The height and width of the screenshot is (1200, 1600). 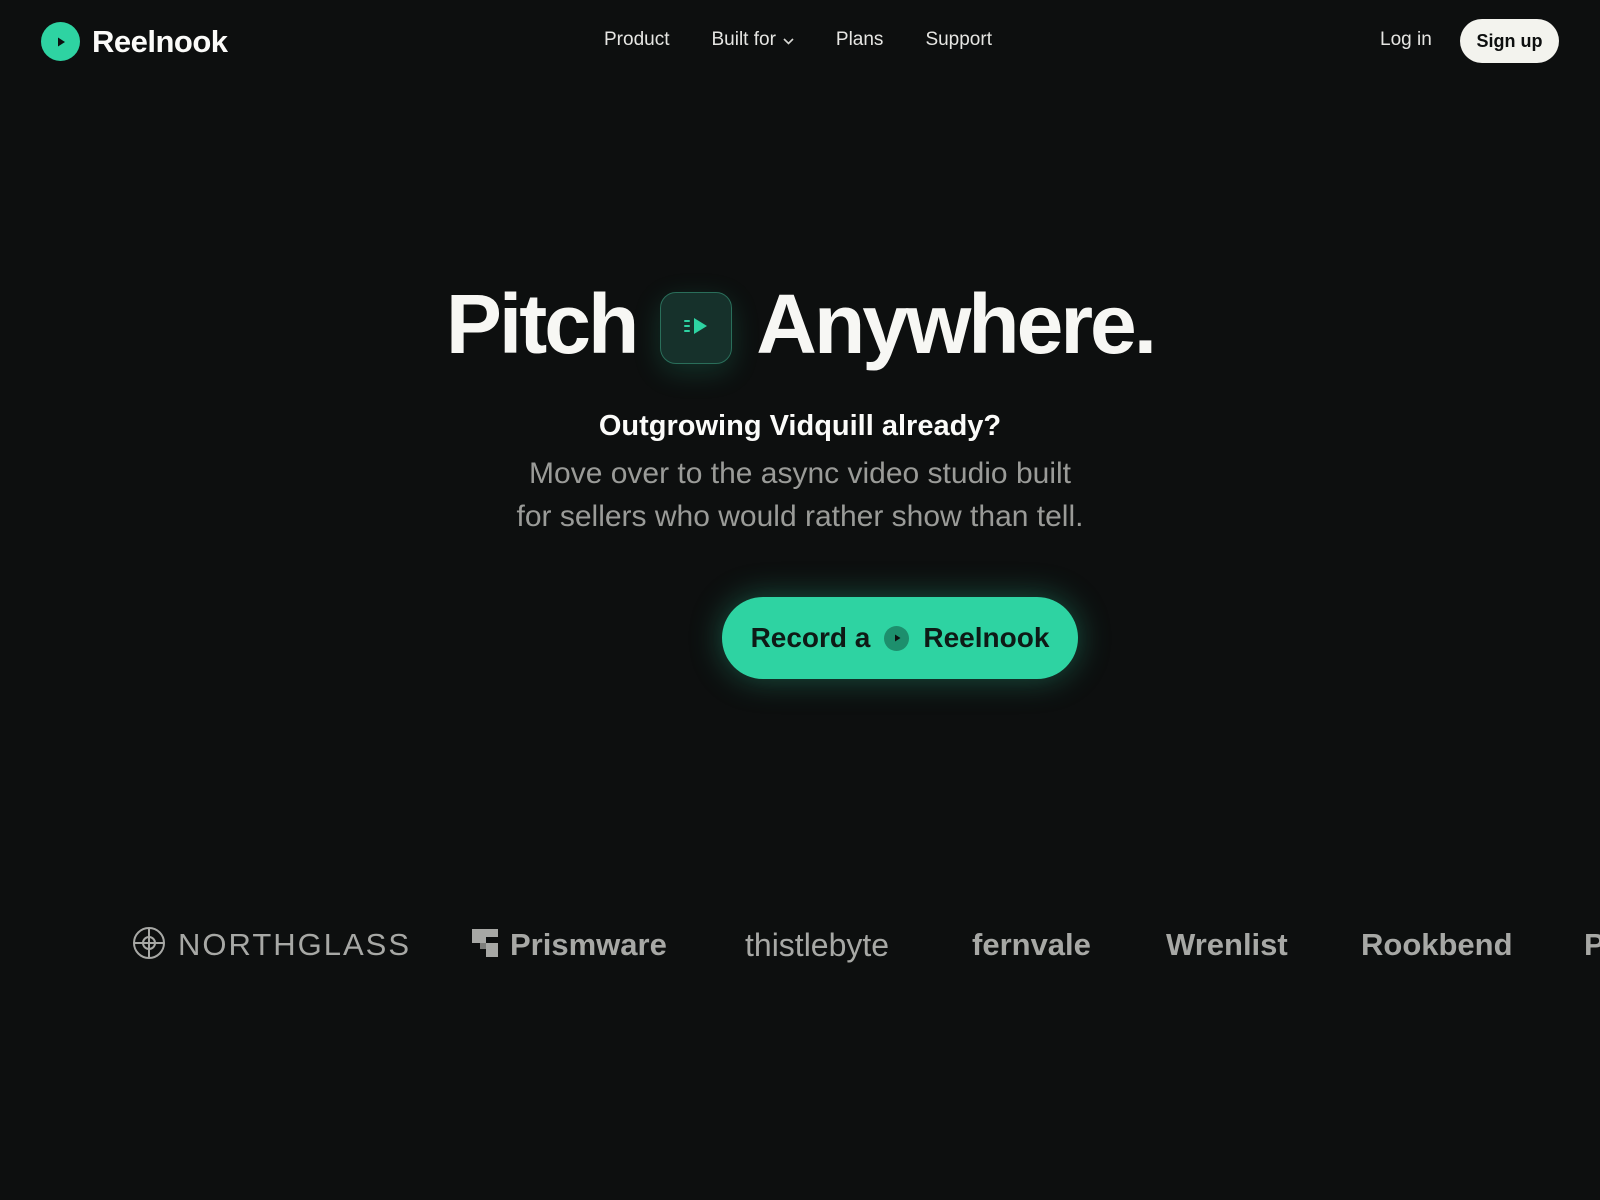 I want to click on customer-logo-rookbend: Rookbend, so click(x=1437, y=945).